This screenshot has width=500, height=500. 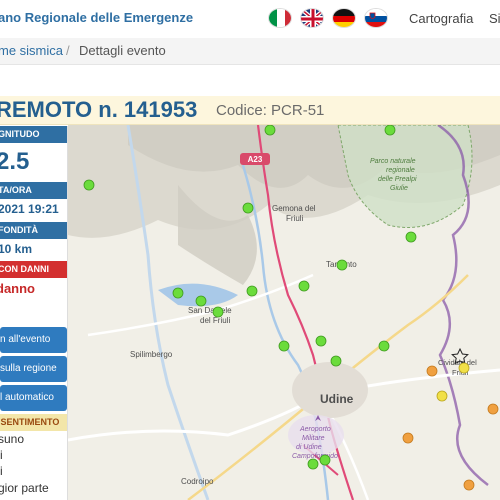 What do you see at coordinates (1, 471) in the screenshot?
I see `felt-item-many: i` at bounding box center [1, 471].